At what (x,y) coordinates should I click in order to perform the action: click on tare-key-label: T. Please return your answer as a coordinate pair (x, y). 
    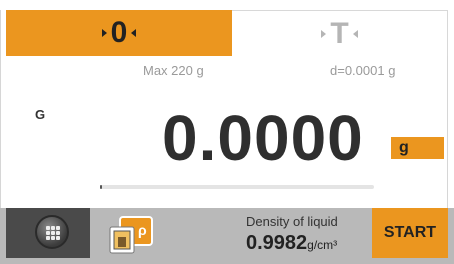
    Looking at the image, I should click on (339, 33).